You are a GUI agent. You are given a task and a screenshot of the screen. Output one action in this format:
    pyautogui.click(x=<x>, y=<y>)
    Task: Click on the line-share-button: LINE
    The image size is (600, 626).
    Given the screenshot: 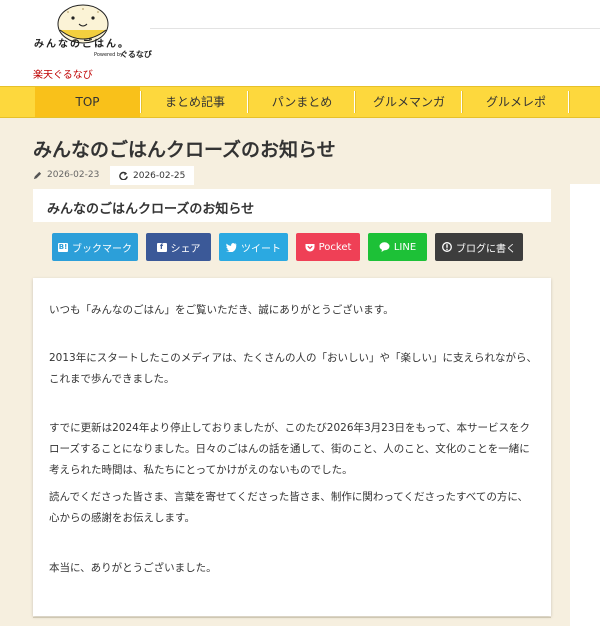 What is the action you would take?
    pyautogui.click(x=397, y=247)
    